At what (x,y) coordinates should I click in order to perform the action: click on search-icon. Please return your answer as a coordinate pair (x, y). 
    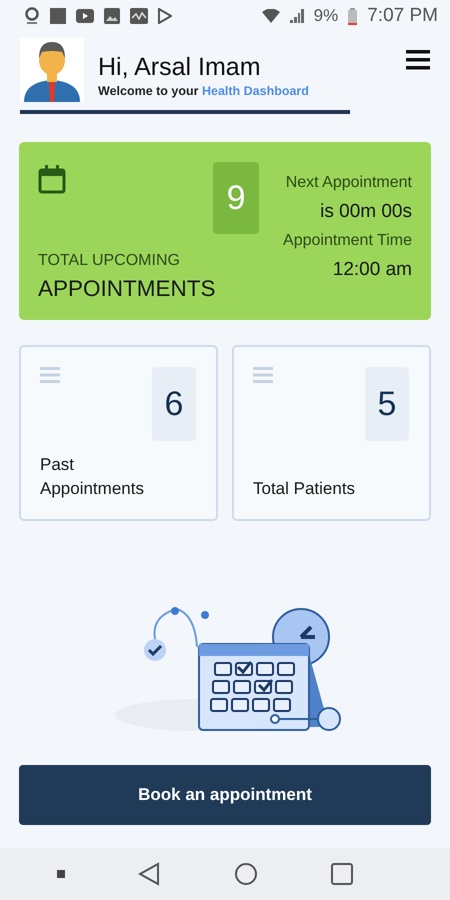
    Looking at the image, I should click on (32, 16).